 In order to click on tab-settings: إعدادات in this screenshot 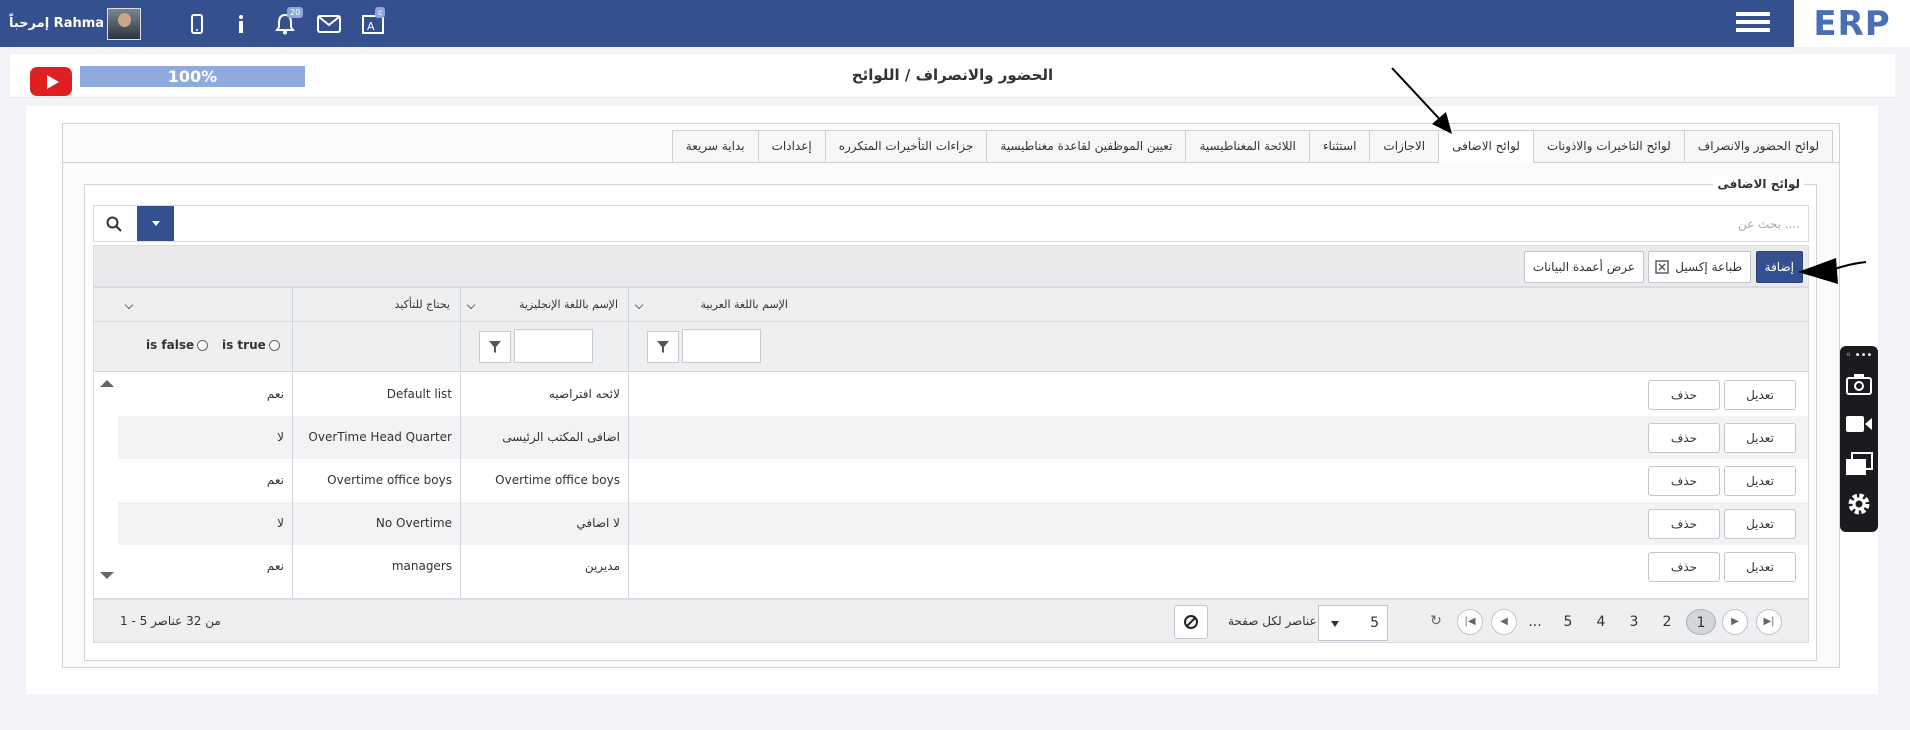, I will do `click(791, 146)`.